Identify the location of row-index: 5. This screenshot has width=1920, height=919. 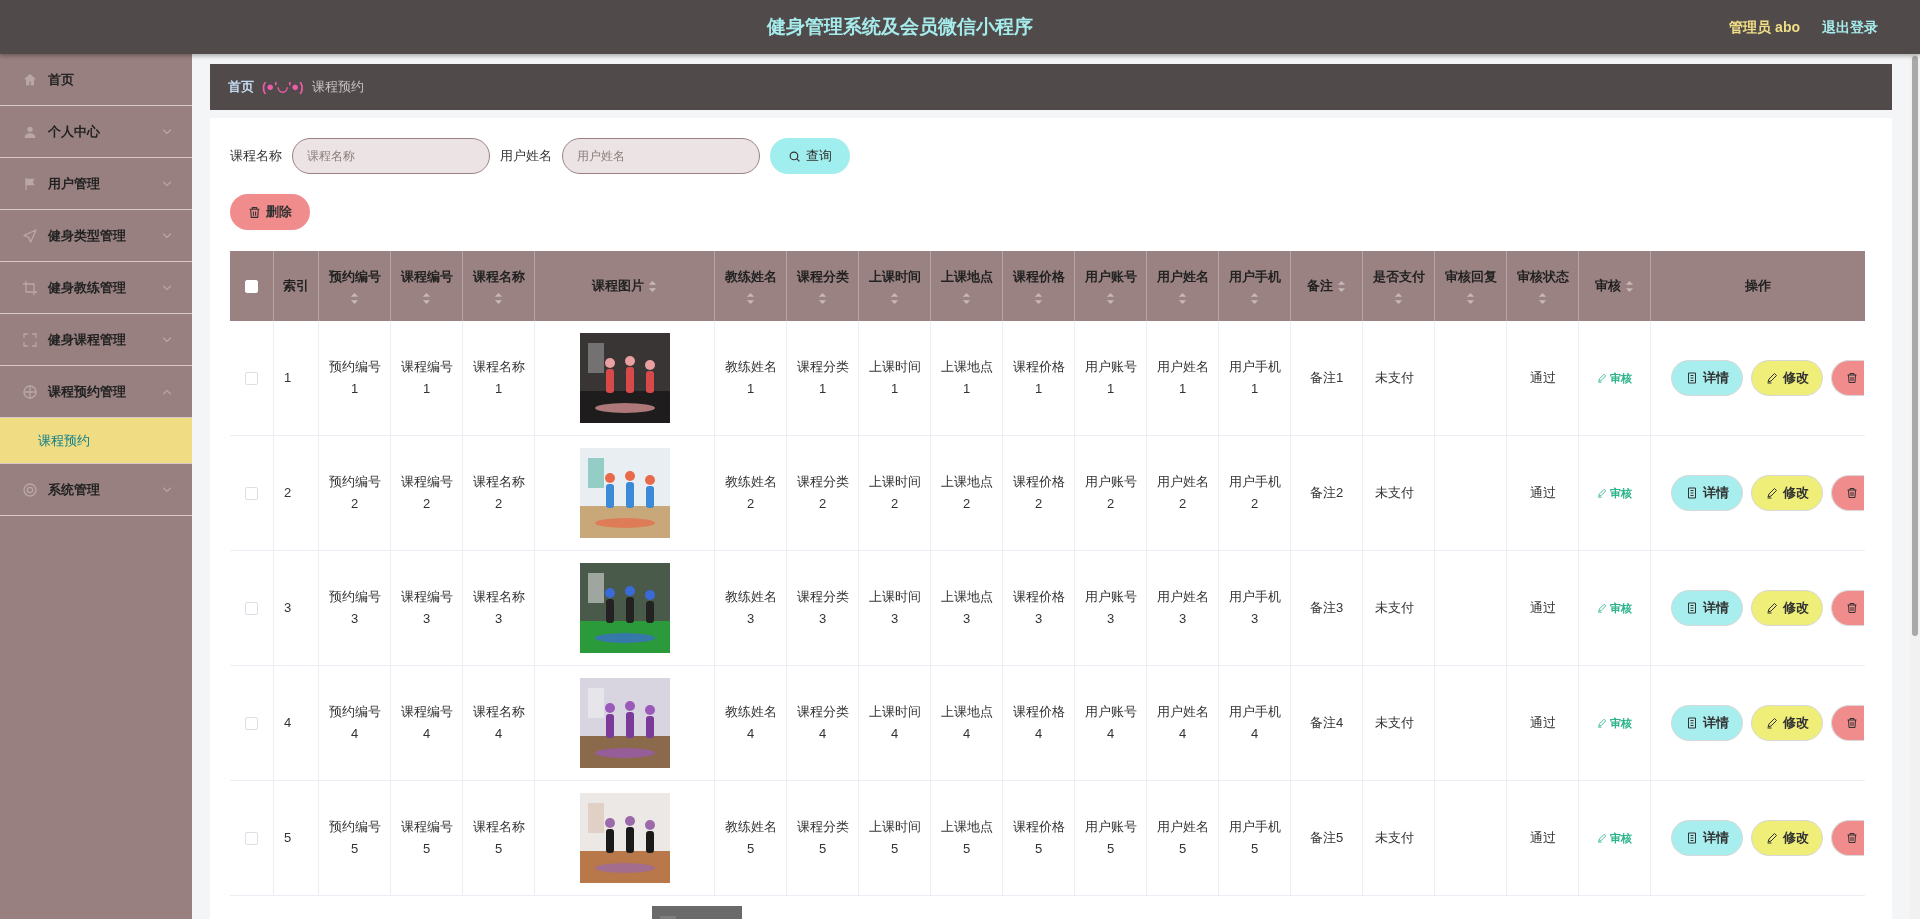
(288, 838).